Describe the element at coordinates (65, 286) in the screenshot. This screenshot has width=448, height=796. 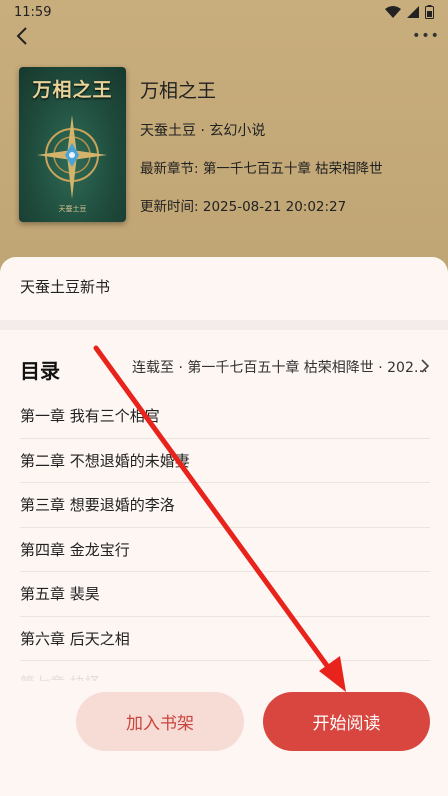
I see `book-intro: 天蚕土豆新书` at that location.